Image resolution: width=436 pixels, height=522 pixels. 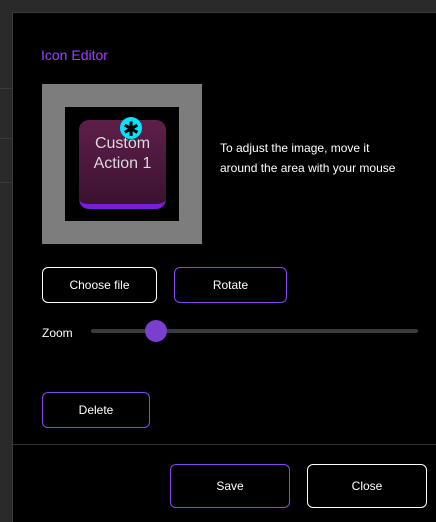 I want to click on image-adjust-area: Custom Action 1, so click(x=122, y=164).